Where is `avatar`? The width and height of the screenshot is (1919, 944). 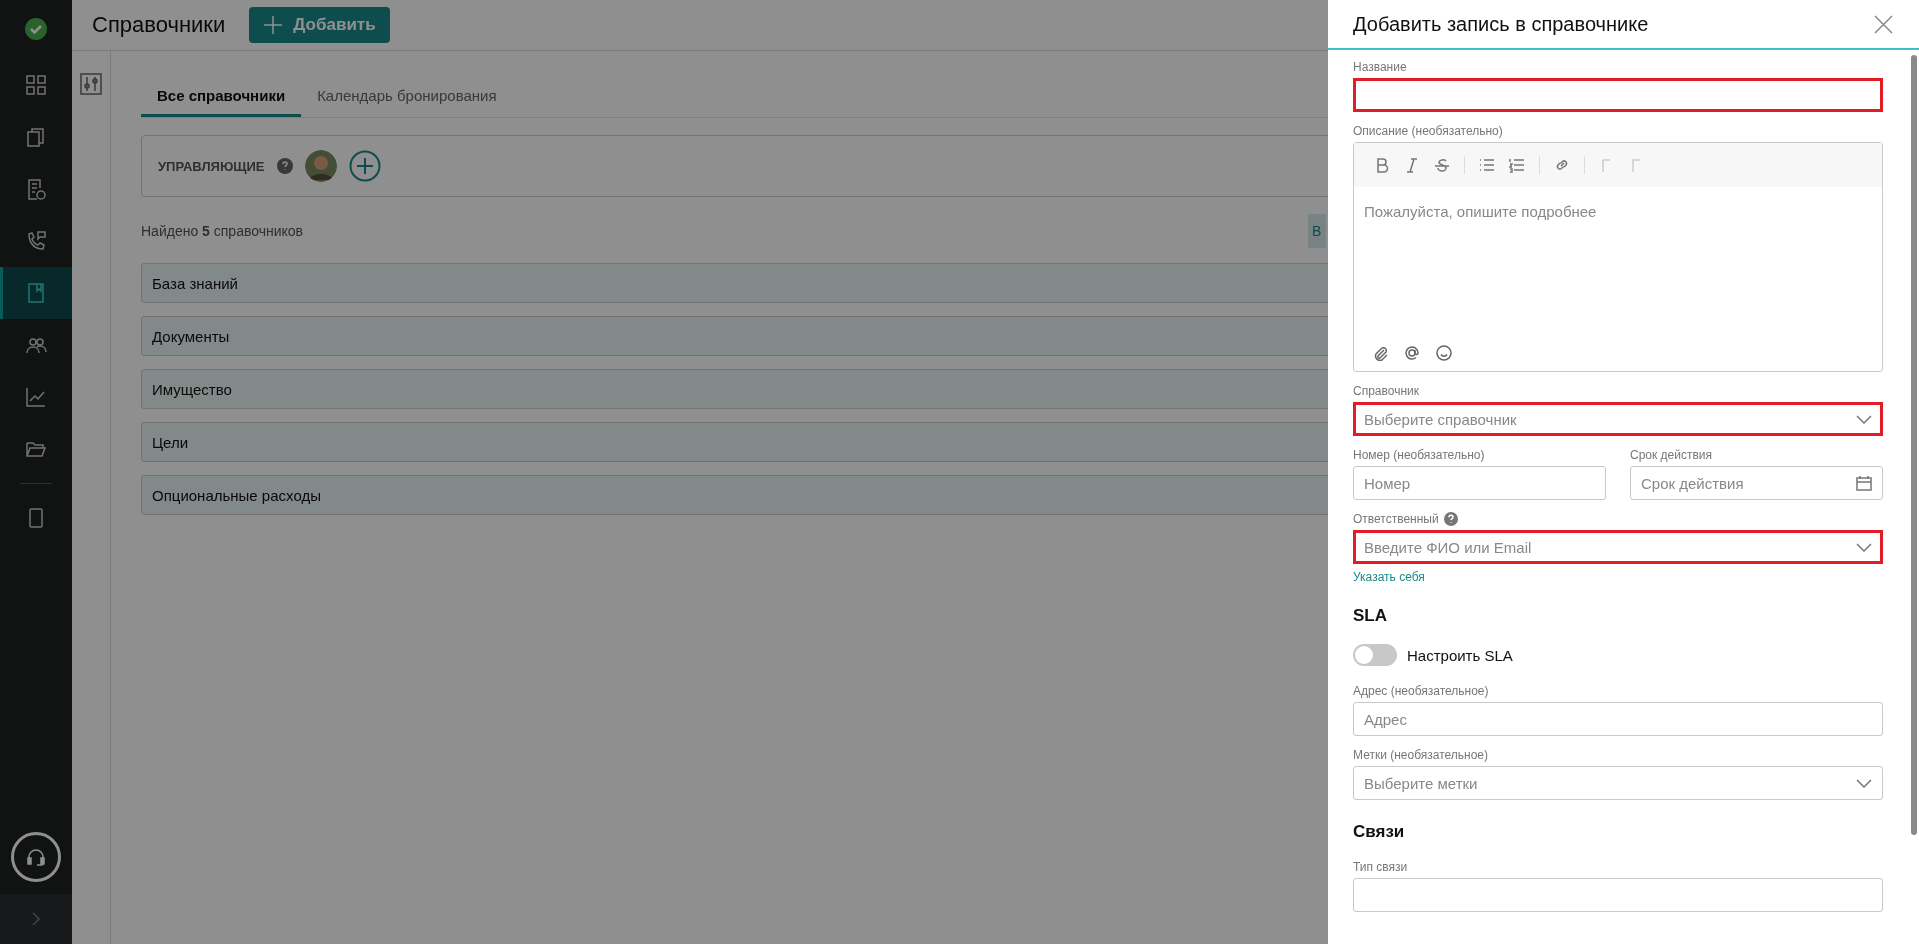
avatar is located at coordinates (320, 166).